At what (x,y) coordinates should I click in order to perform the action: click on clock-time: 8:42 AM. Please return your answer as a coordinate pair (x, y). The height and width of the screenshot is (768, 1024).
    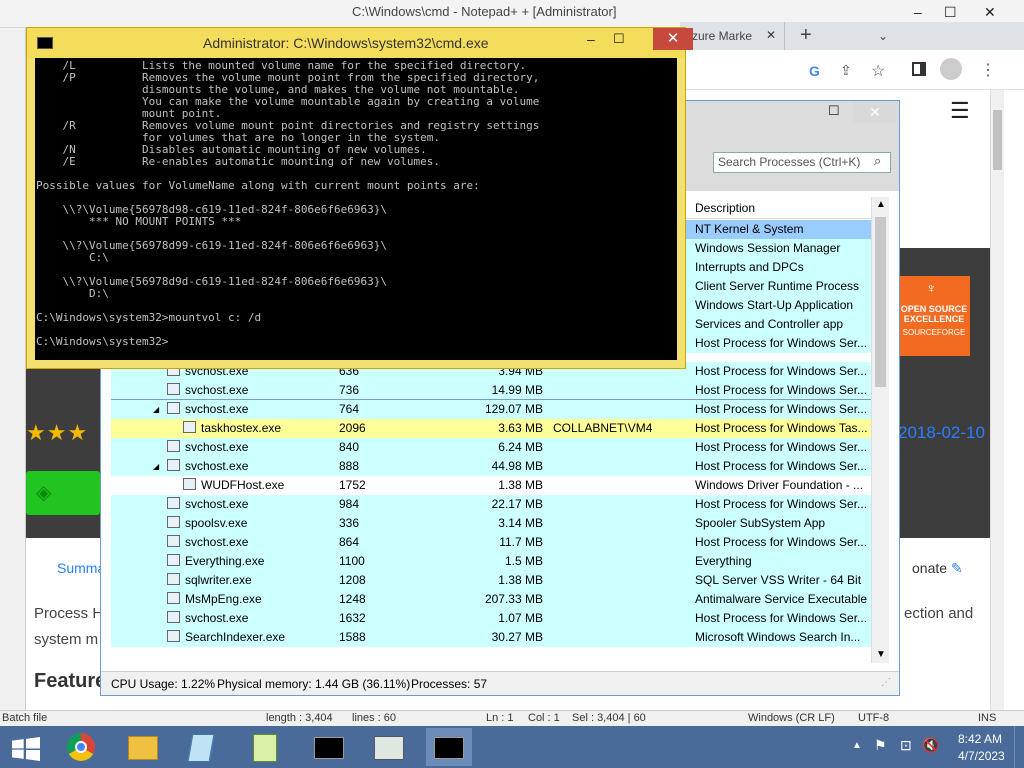
    Looking at the image, I should click on (980, 739).